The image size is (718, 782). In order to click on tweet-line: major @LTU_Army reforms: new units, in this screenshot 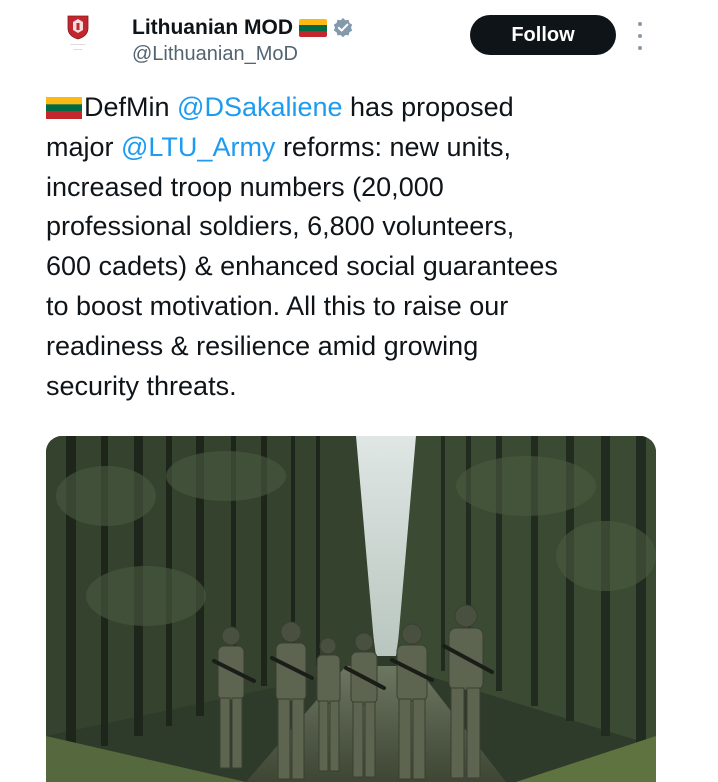, I will do `click(366, 148)`.